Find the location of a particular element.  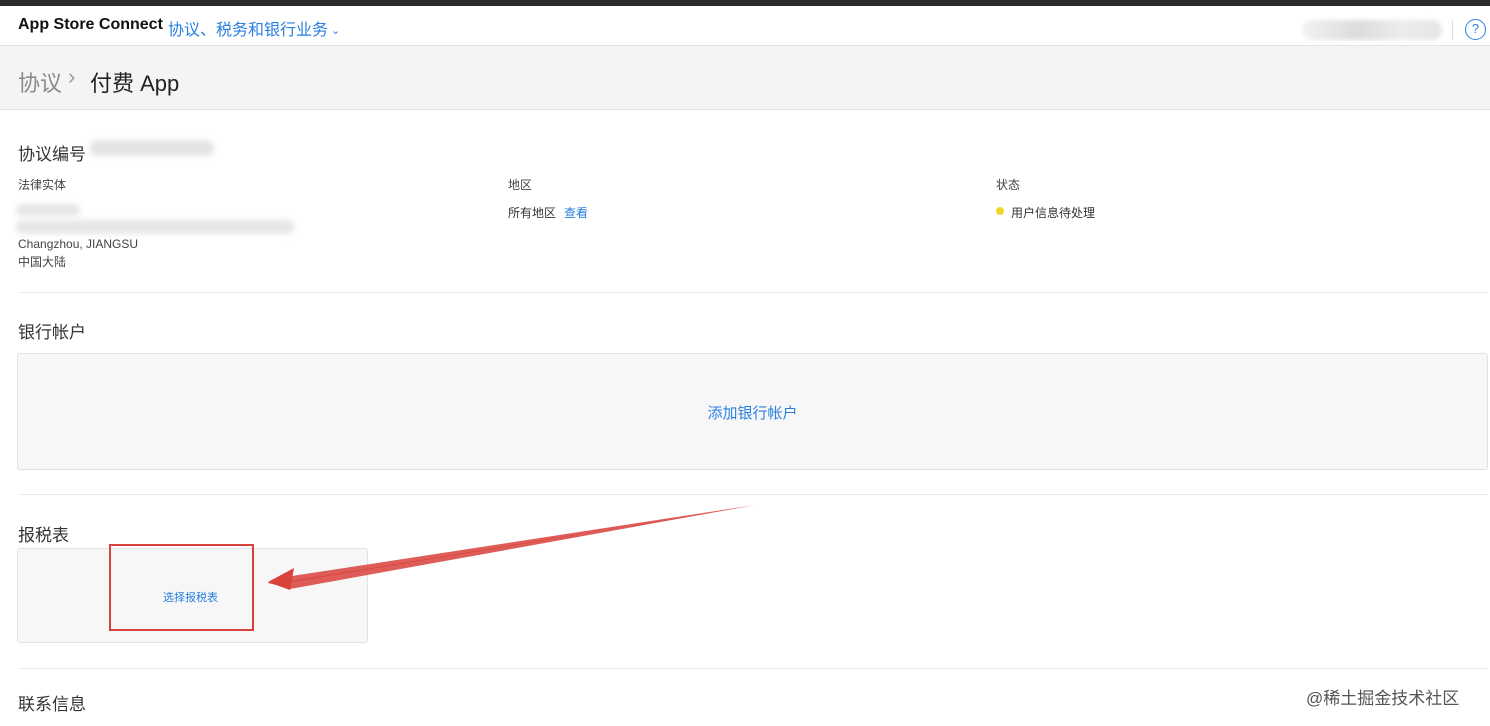

watermark: @稀土掘金技术社区 is located at coordinates (1383, 698).